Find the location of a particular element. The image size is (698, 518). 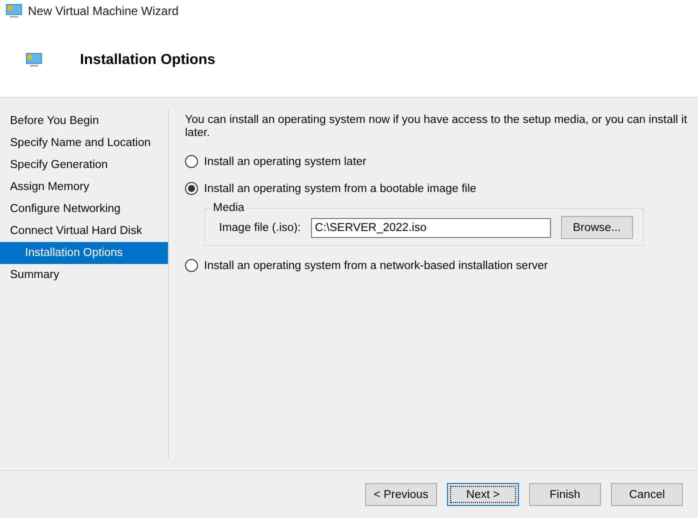

radio-label: Install an operating system from a network-based installation server is located at coordinates (376, 266).